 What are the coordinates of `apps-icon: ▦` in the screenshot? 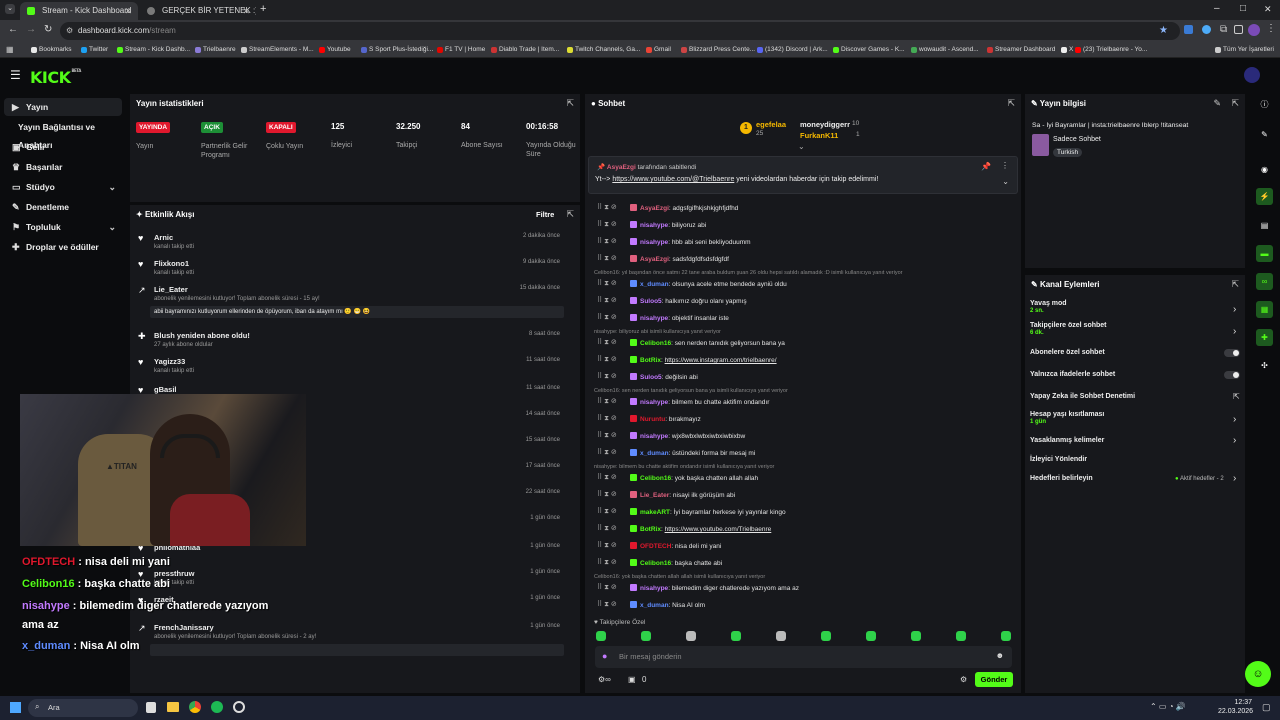 It's located at (10, 49).